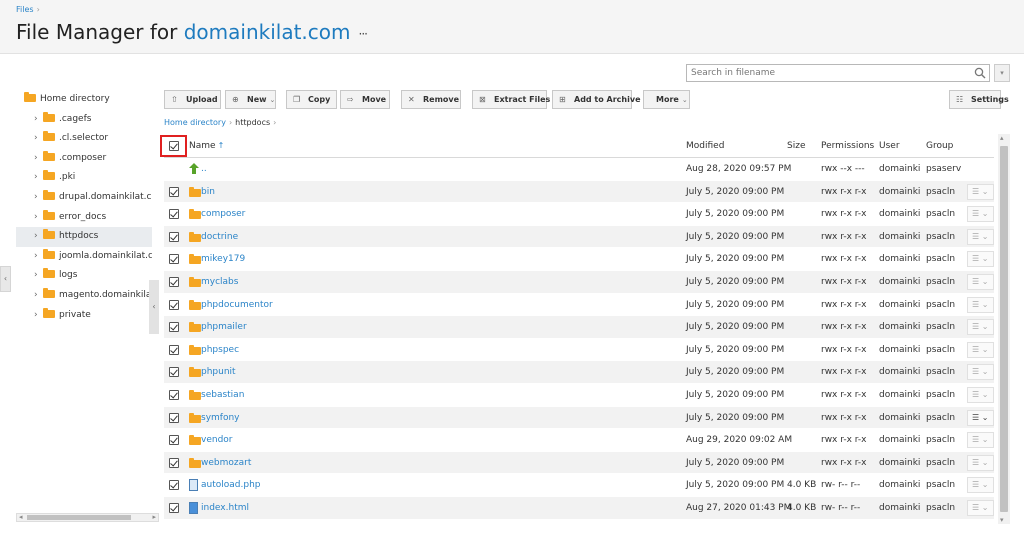  I want to click on tree-item-folder: › httpdocs, so click(84, 237).